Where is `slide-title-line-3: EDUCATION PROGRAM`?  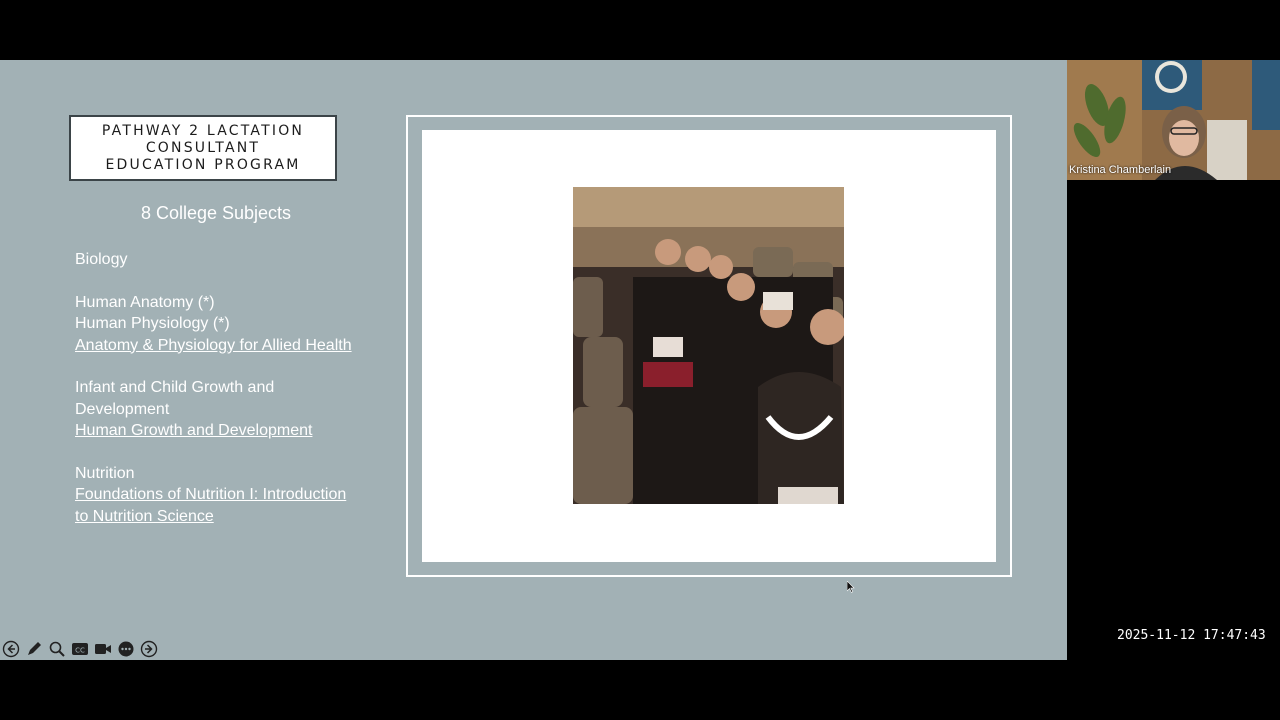
slide-title-line-3: EDUCATION PROGRAM is located at coordinates (203, 164).